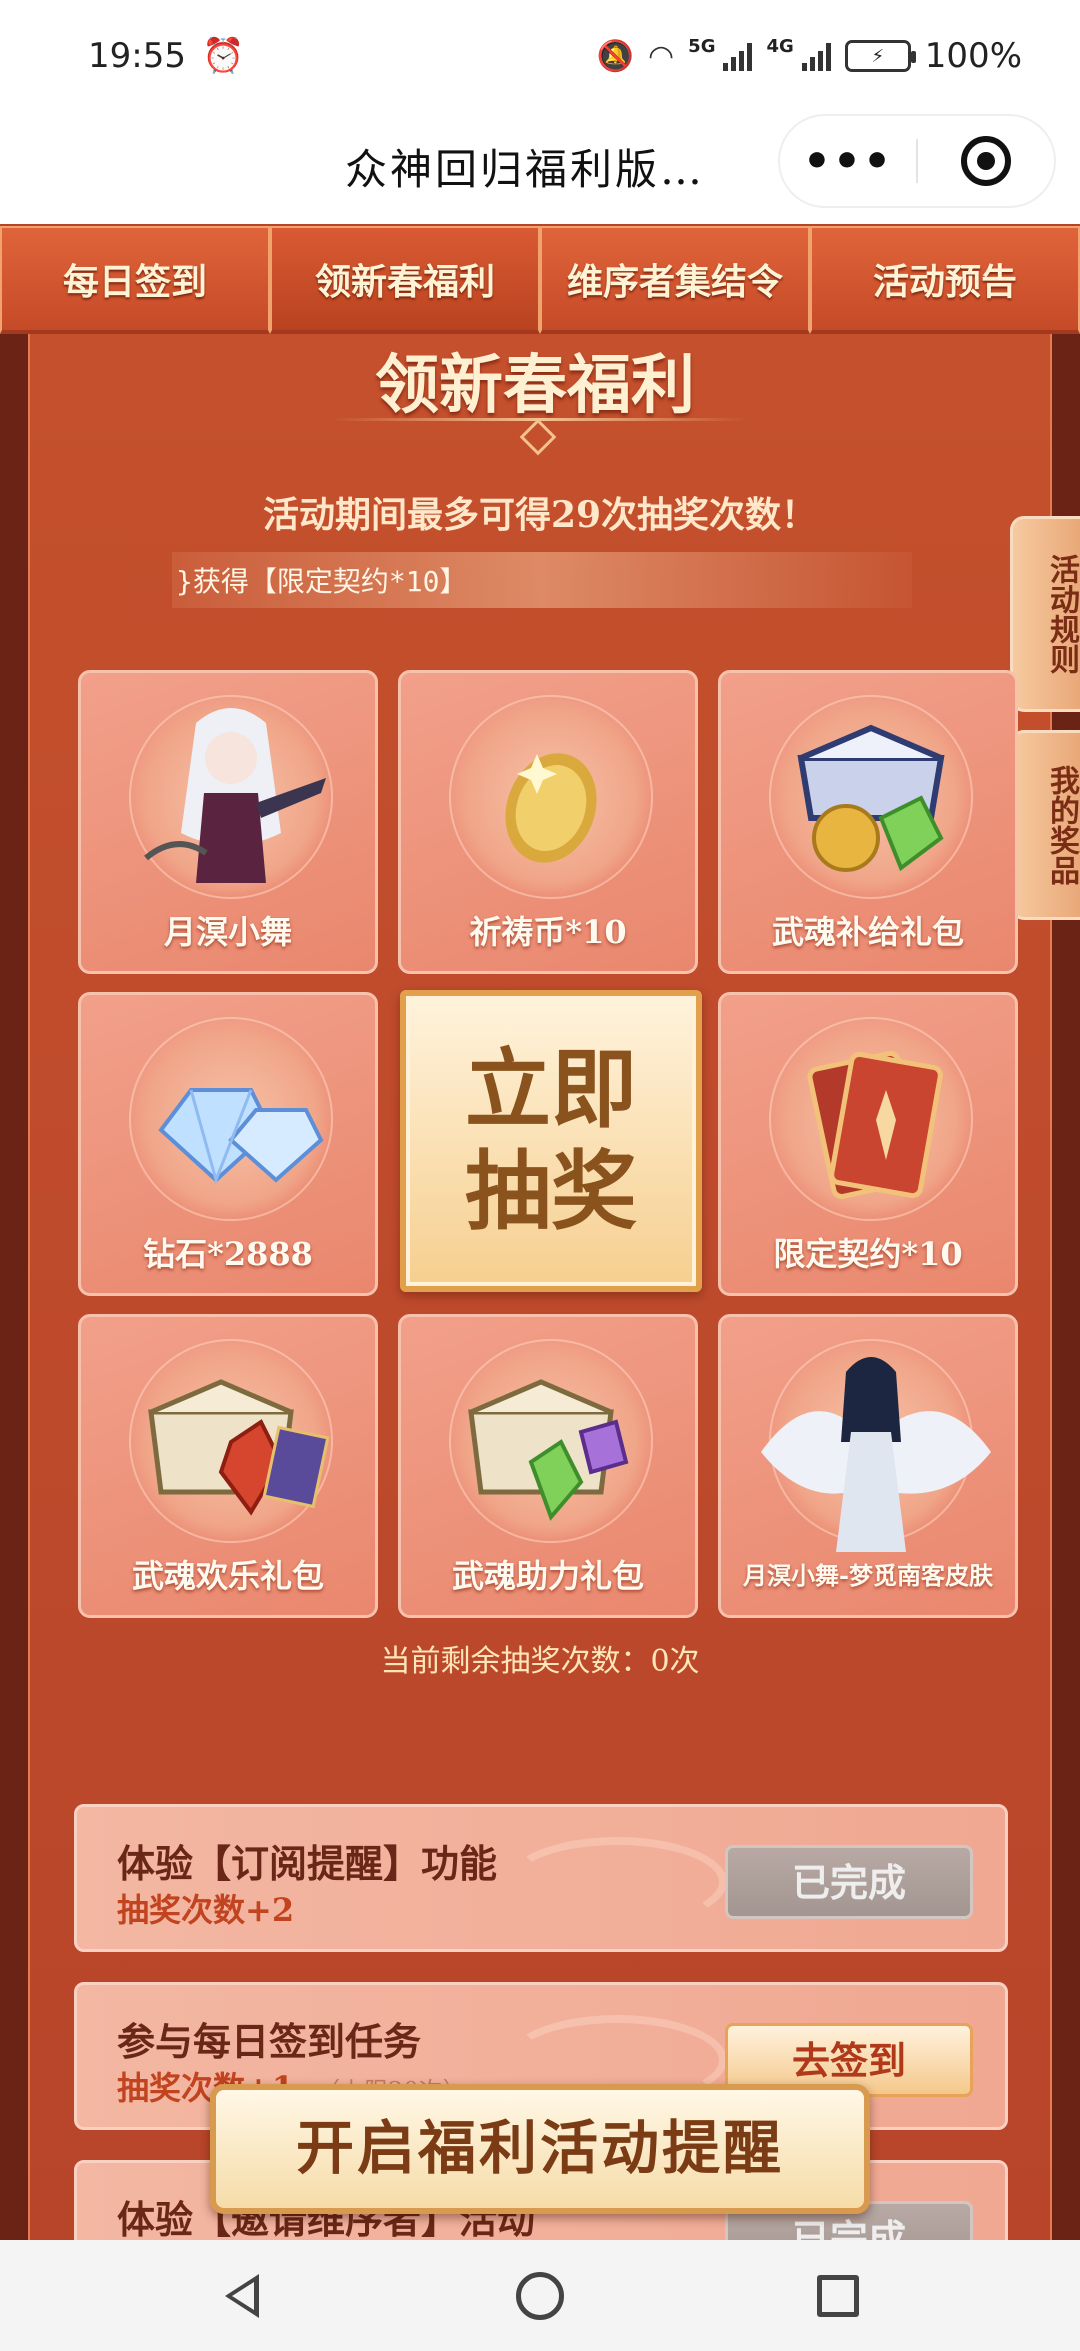  I want to click on chest-gems-icon, so click(548, 1442).